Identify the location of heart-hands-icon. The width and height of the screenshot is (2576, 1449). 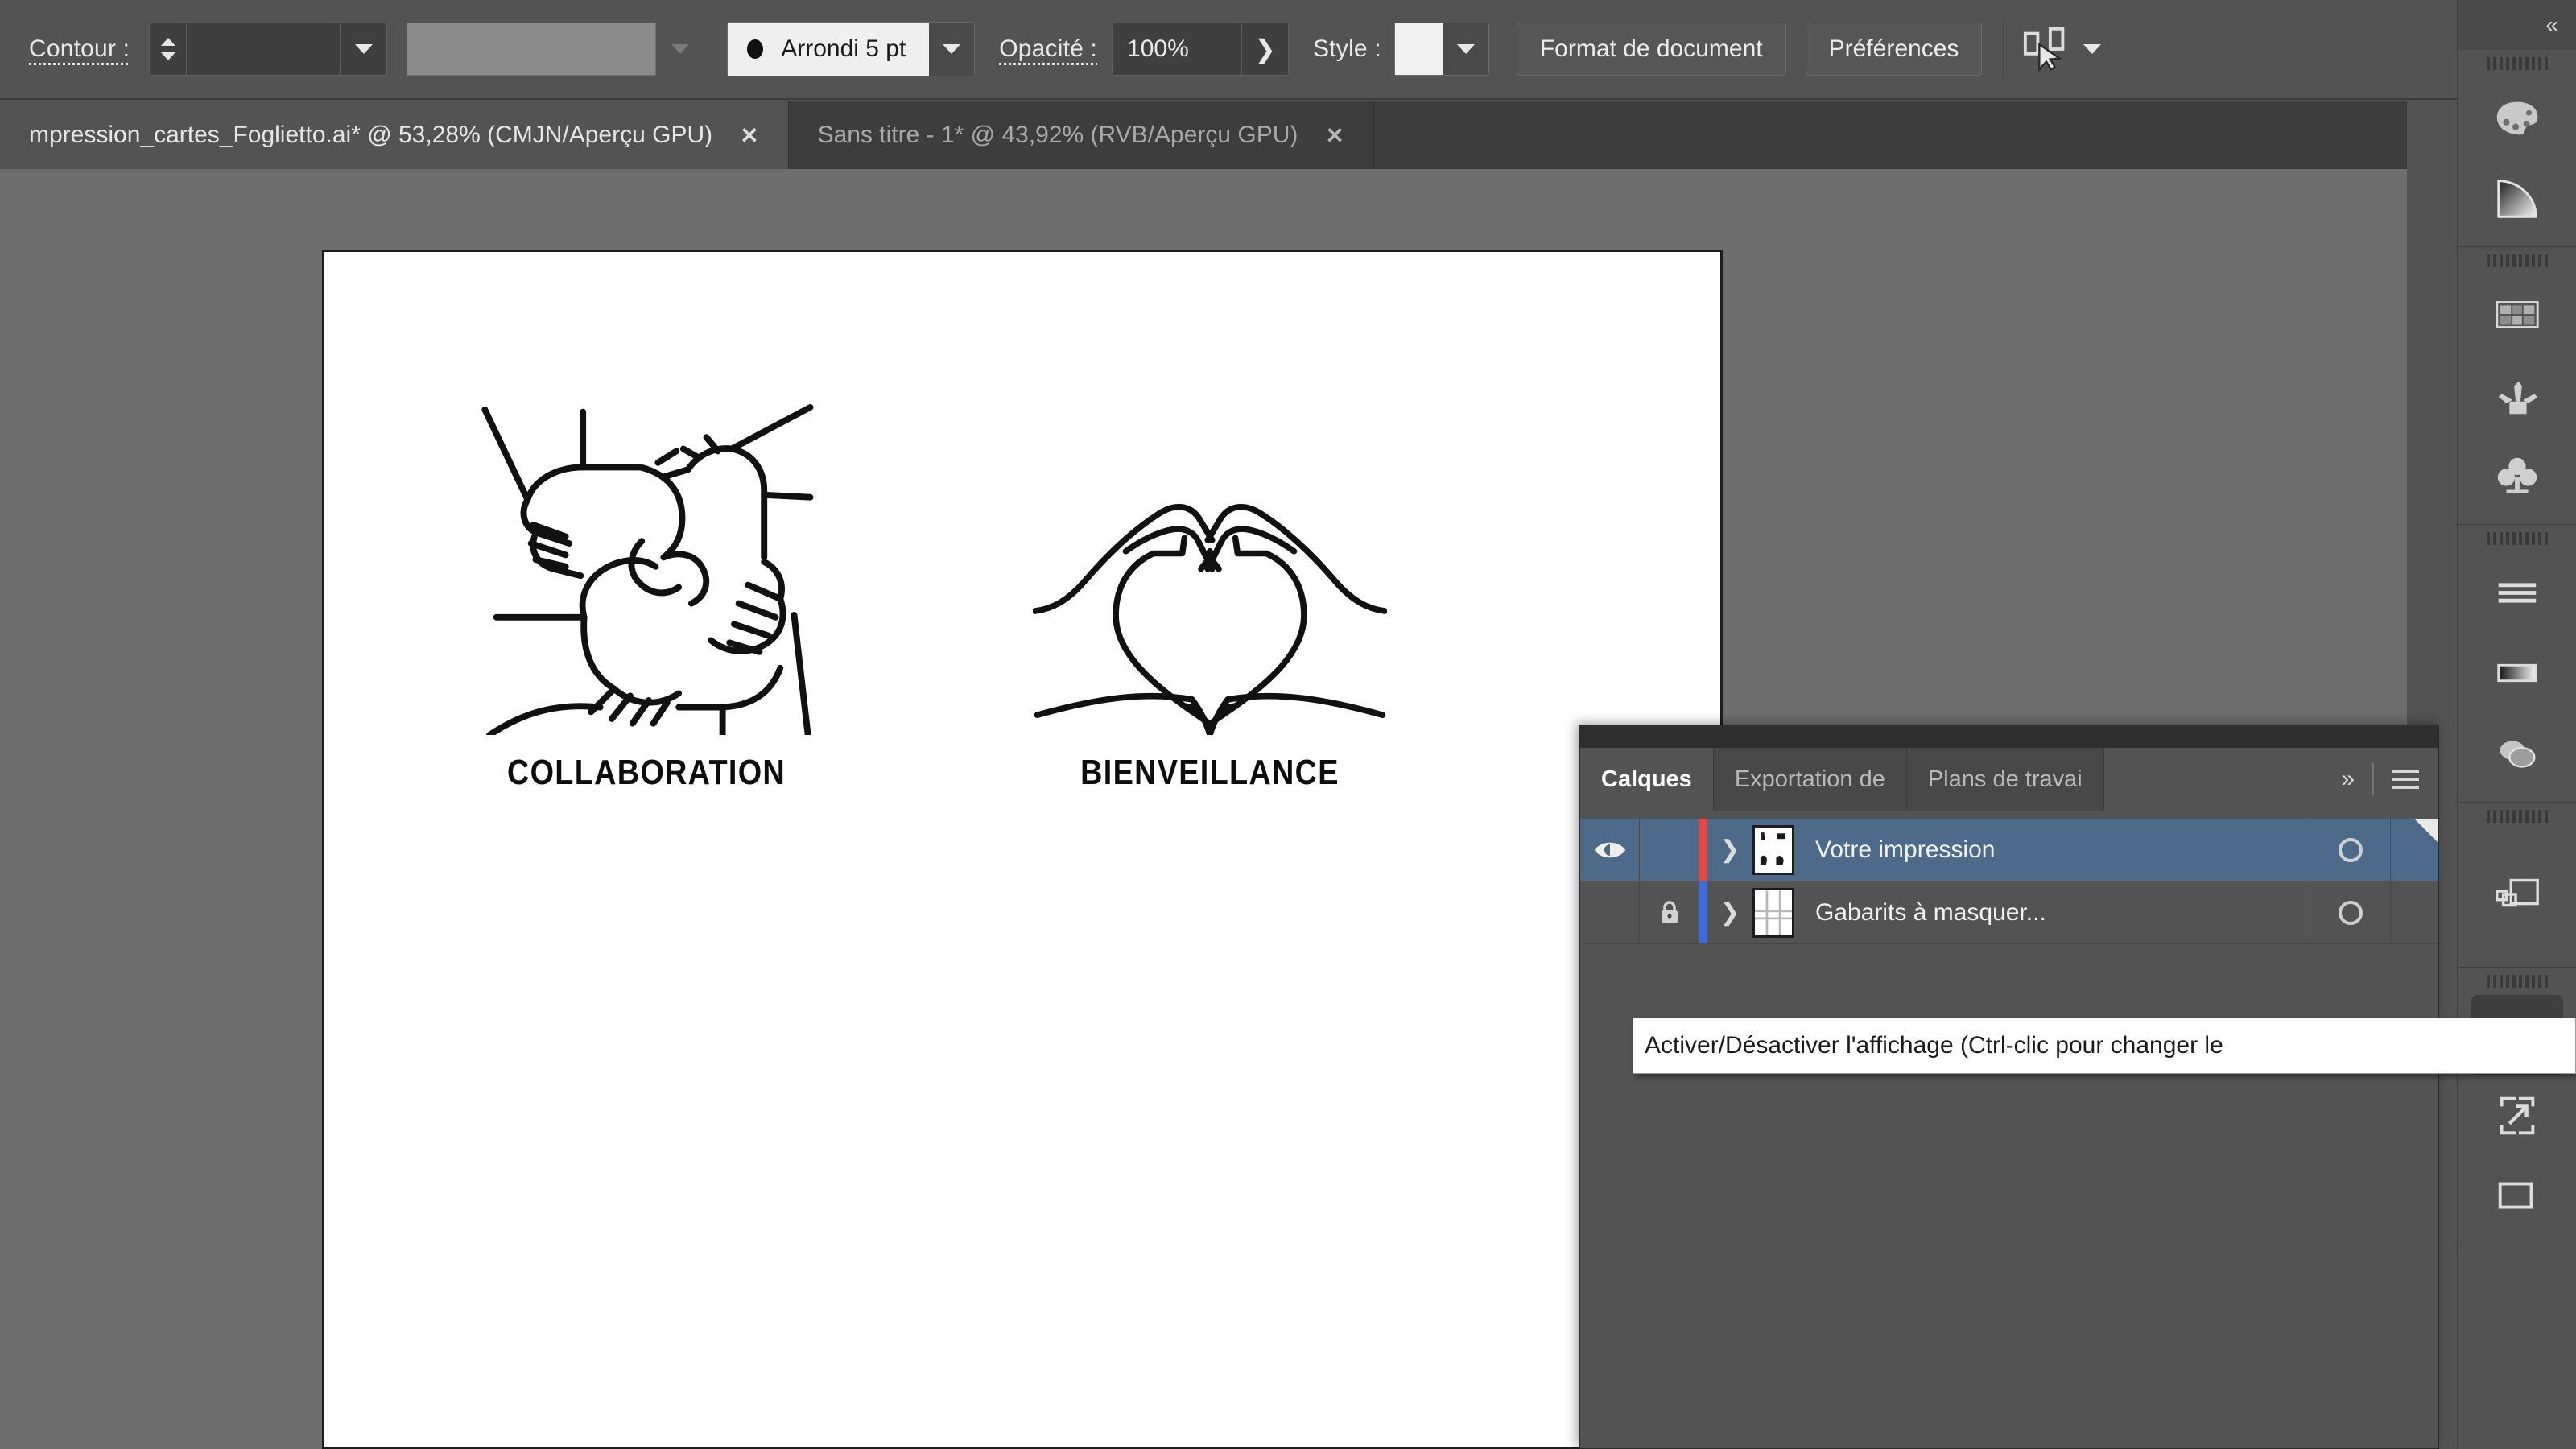
(1210, 621).